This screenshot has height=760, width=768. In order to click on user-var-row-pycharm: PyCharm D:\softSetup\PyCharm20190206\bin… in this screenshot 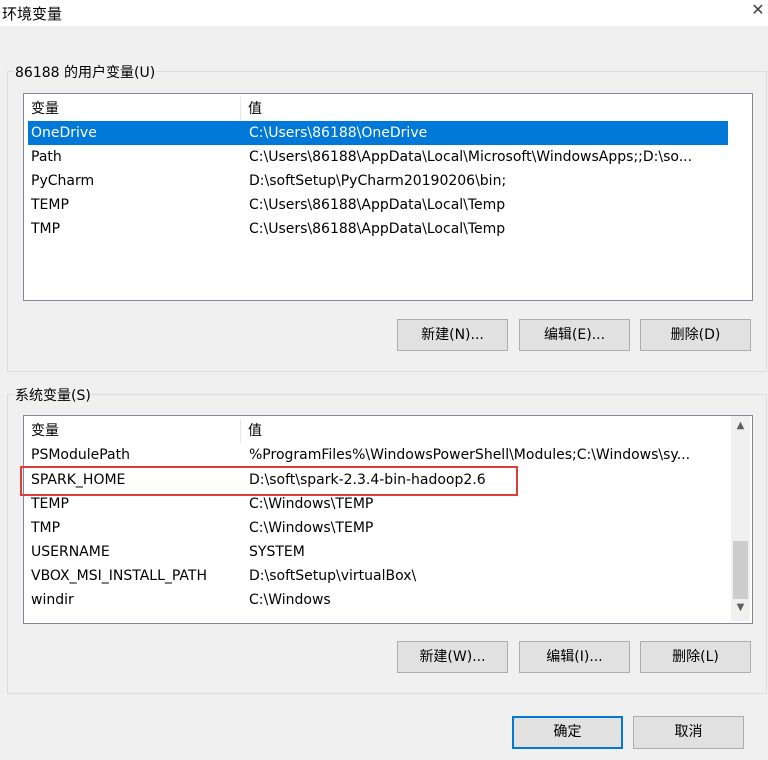, I will do `click(378, 181)`.